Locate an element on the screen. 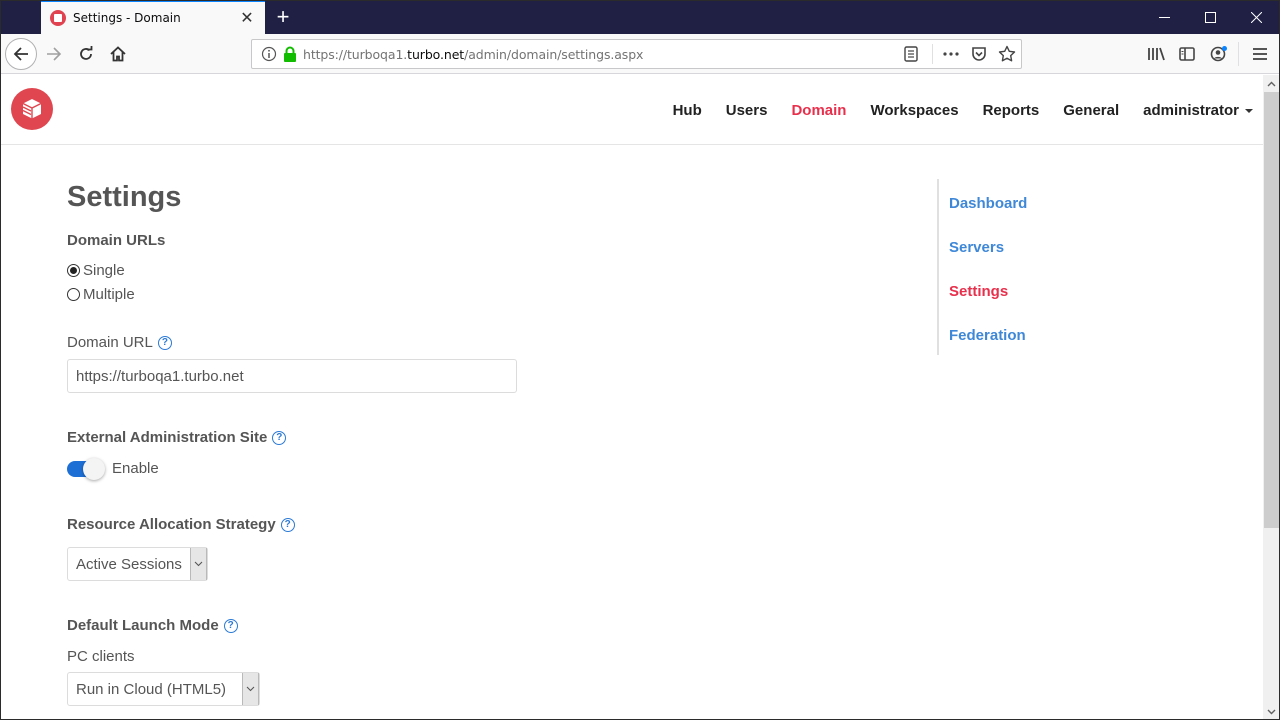  caret-down-icon is located at coordinates (1249, 110).